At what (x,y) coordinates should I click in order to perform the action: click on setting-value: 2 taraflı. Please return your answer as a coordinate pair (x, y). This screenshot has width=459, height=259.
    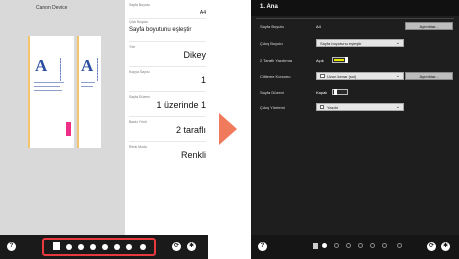
    Looking at the image, I should click on (190, 130).